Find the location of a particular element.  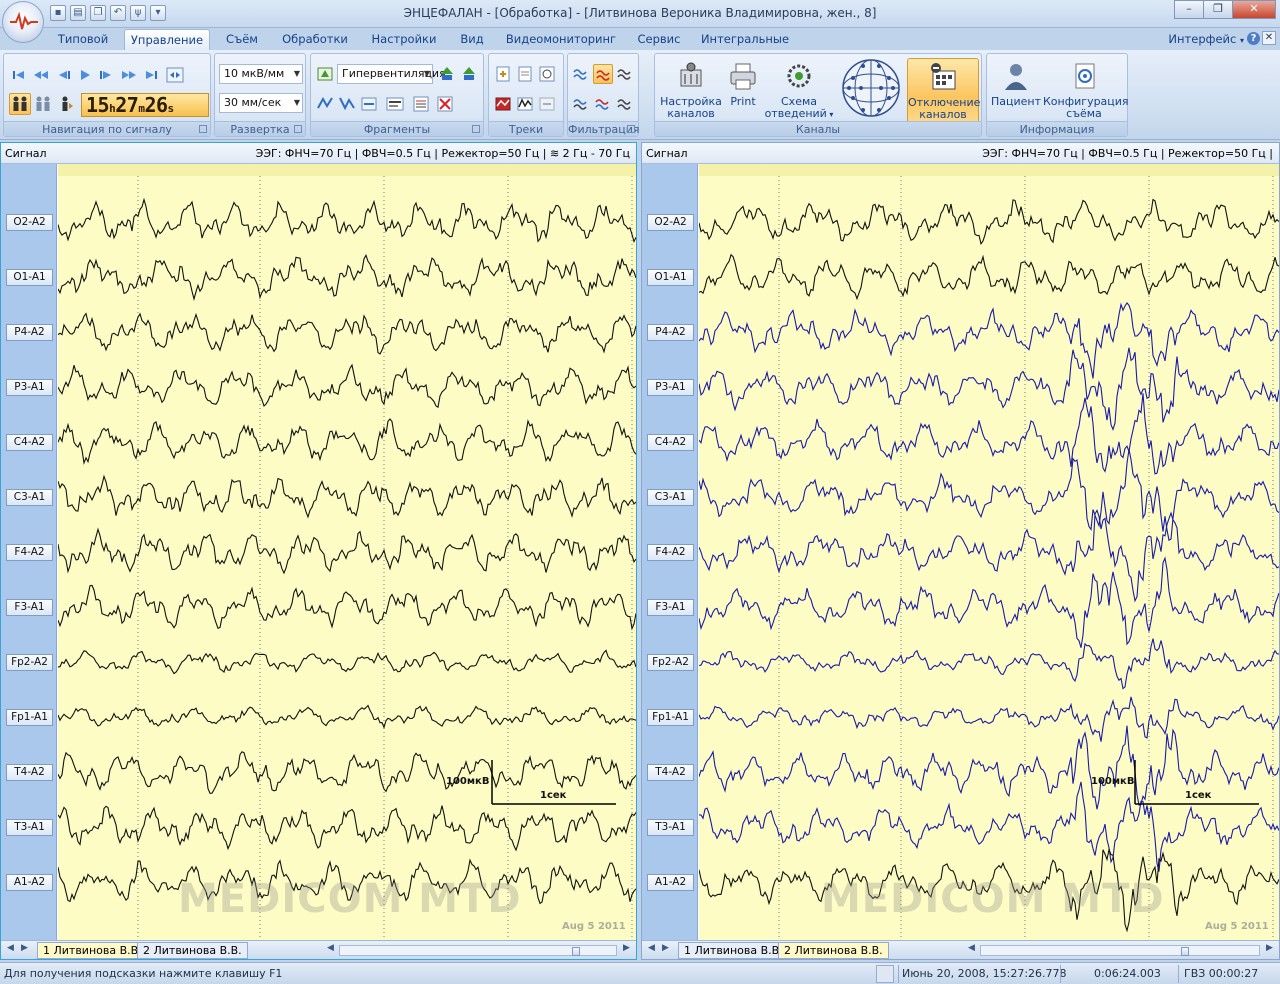

prev-fragment-icon is located at coordinates (447, 74).